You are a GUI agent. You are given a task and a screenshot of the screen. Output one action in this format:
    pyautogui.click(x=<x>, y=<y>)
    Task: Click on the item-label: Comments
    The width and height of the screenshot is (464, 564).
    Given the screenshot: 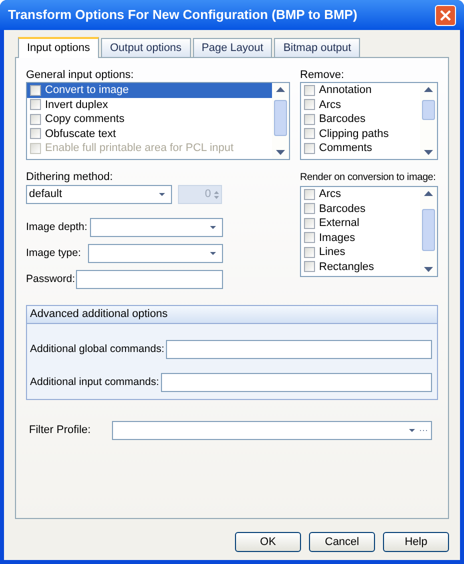 What is the action you would take?
    pyautogui.click(x=345, y=148)
    